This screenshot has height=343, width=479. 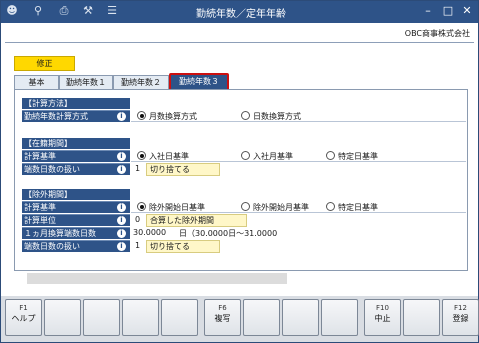 I want to click on tenure-basis-label: 計算基準 i, so click(x=76, y=156).